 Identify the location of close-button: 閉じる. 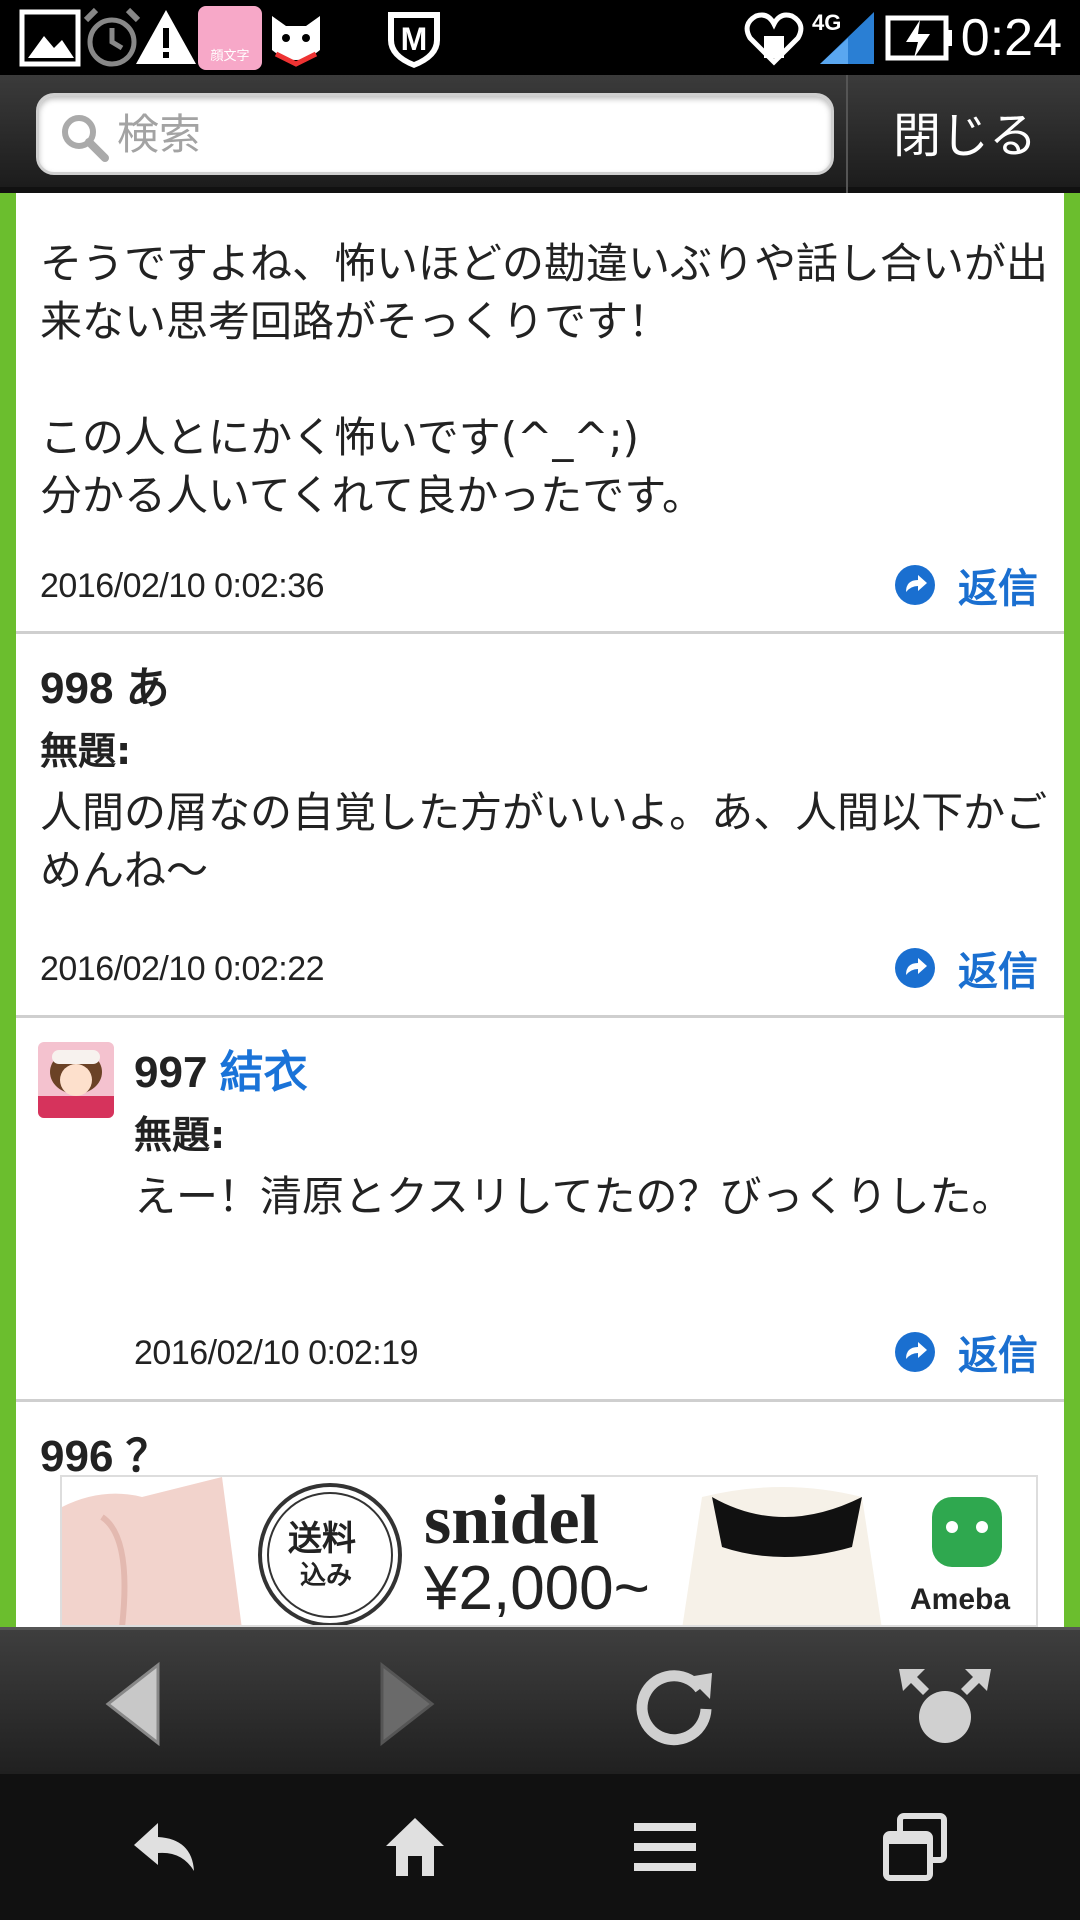
(965, 131).